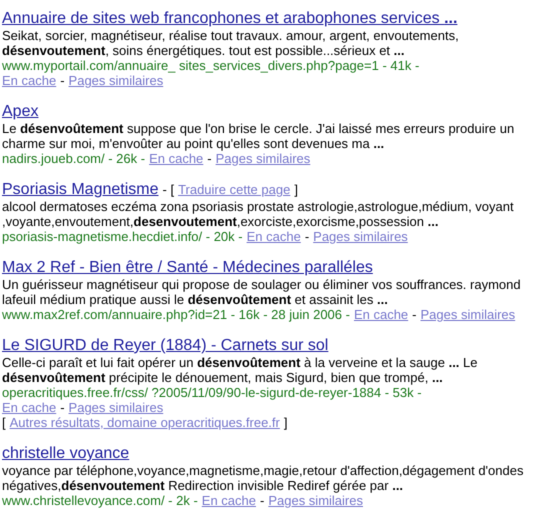 The image size is (555, 527). I want to click on result-url: www.christellevoyance.com/ - 2k -, so click(100, 500).